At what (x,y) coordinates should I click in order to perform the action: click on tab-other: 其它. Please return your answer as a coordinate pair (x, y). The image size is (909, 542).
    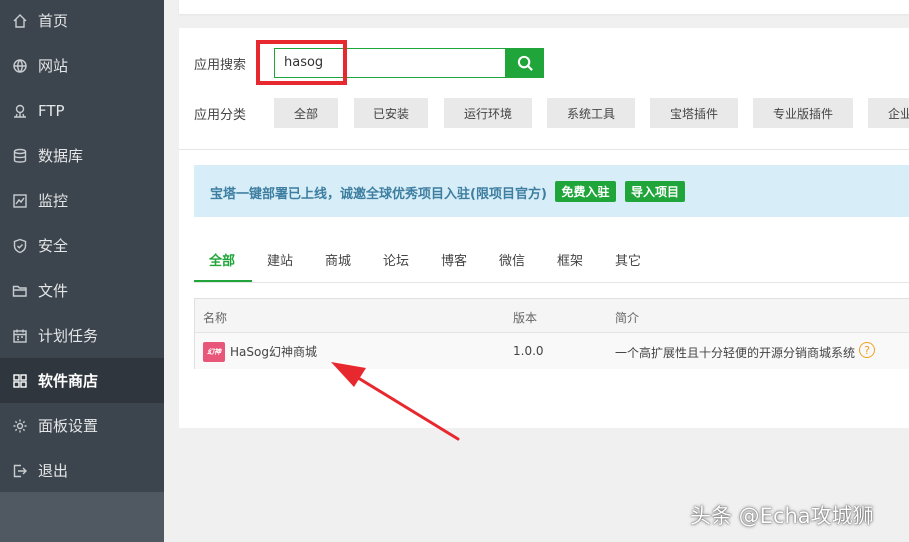
    Looking at the image, I should click on (628, 259).